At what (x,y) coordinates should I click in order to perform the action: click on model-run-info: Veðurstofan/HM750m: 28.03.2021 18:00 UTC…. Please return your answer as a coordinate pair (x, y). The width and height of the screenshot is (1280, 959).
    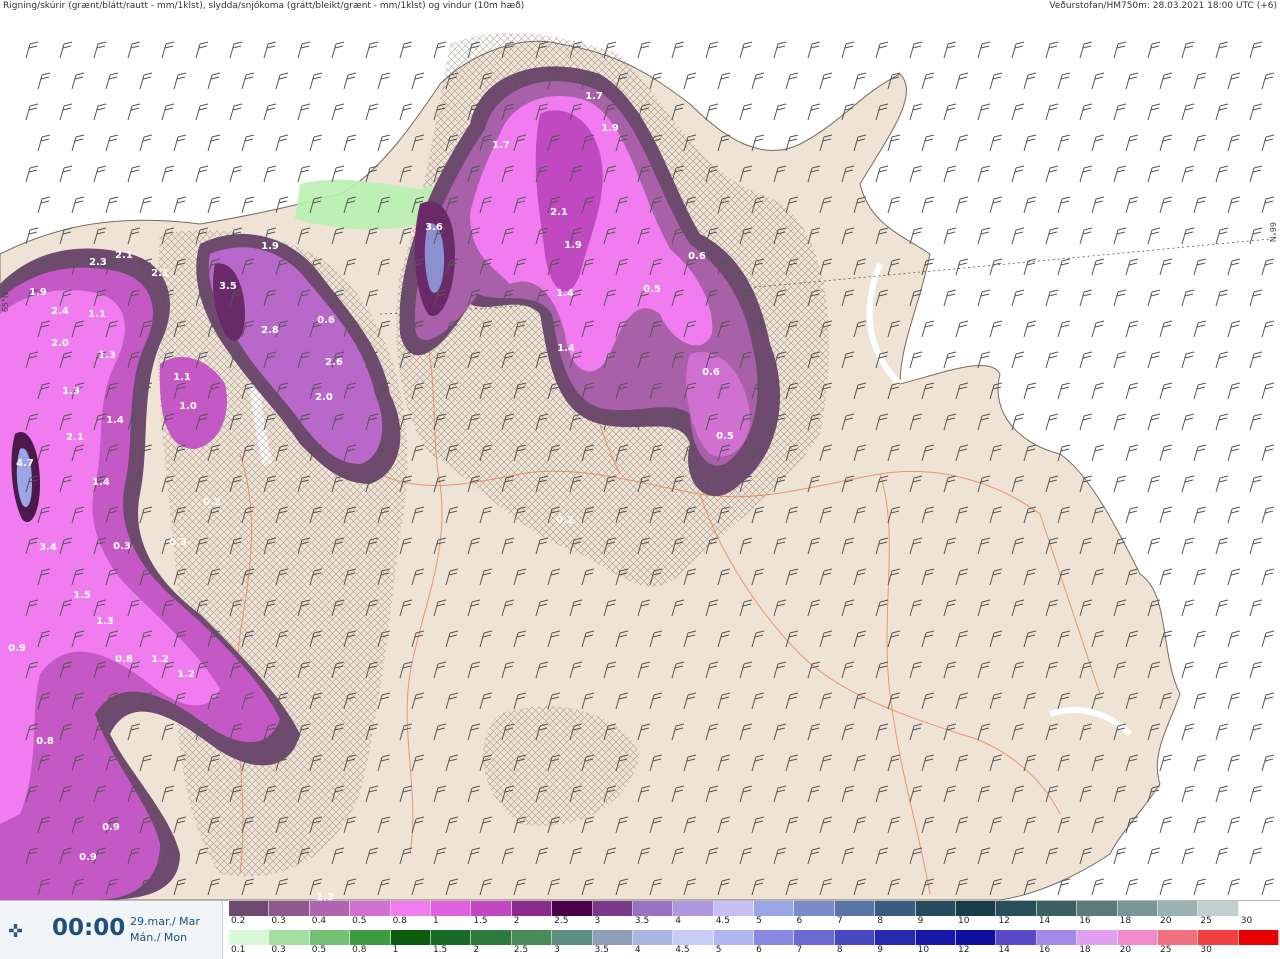
    Looking at the image, I should click on (1163, 6).